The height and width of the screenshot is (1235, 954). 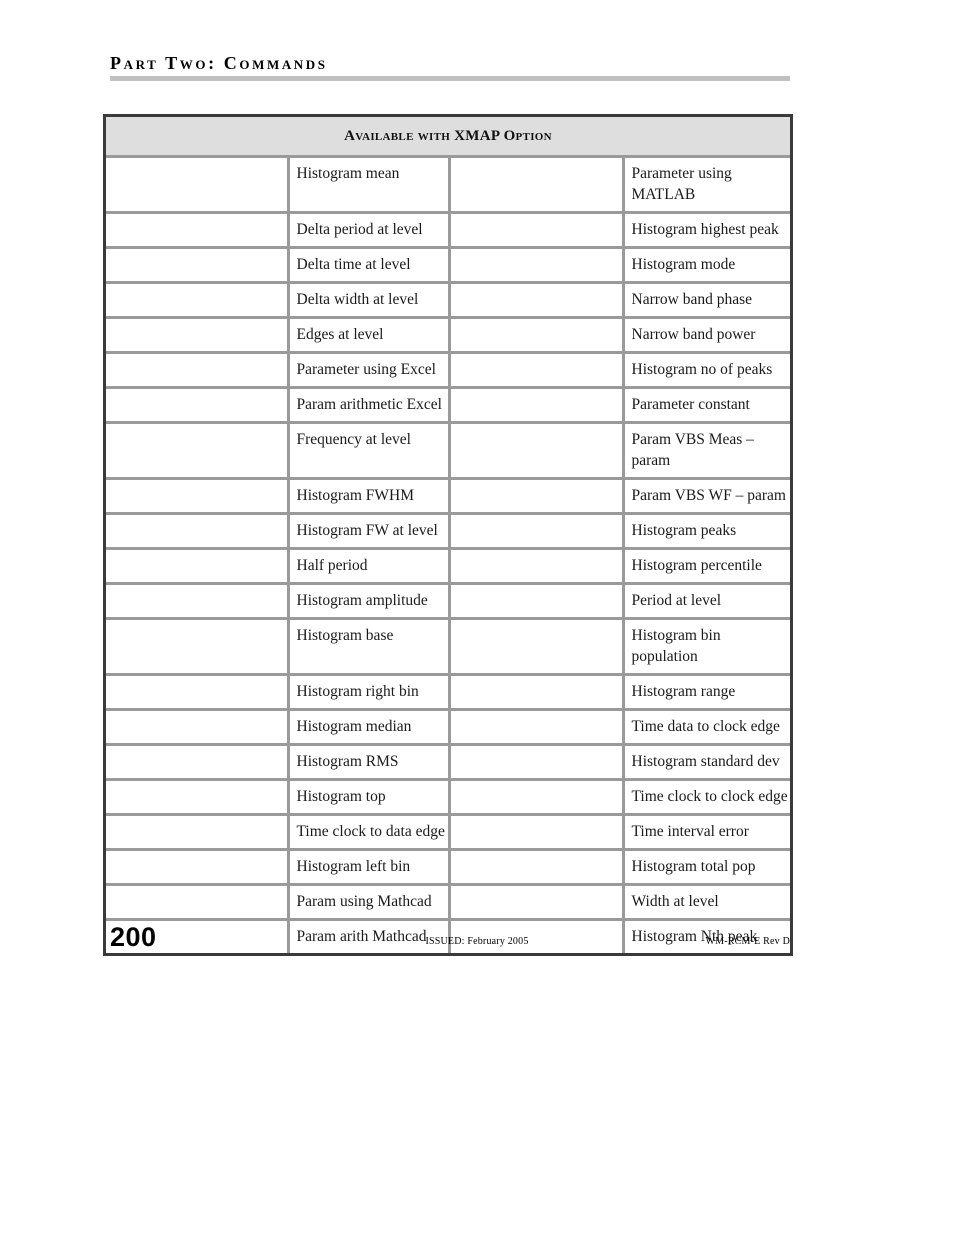 I want to click on table-row: Histogram base Histogram bin population, so click(x=448, y=646).